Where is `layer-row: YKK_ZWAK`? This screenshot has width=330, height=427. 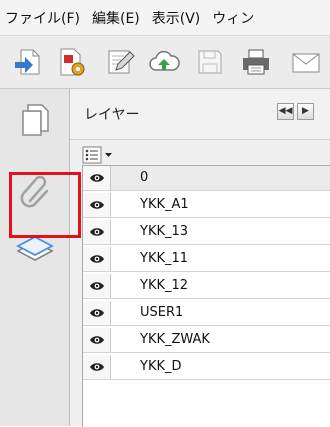
layer-row: YKK_ZWAK is located at coordinates (206, 340).